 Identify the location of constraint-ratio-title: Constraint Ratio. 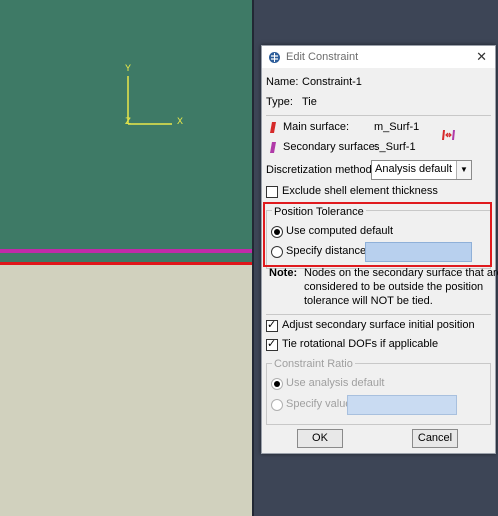
(313, 364).